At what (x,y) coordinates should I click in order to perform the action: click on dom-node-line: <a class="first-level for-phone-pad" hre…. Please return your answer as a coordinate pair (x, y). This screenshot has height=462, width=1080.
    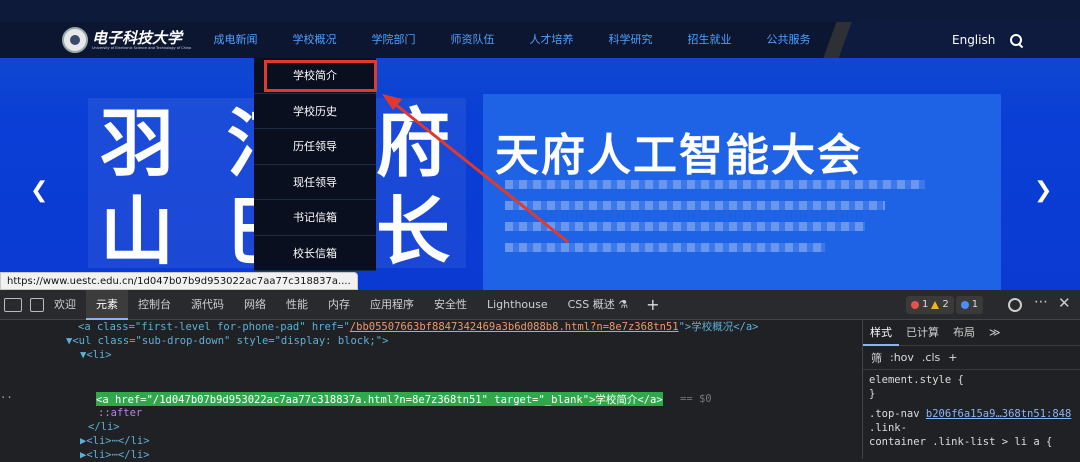
    Looking at the image, I should click on (418, 327).